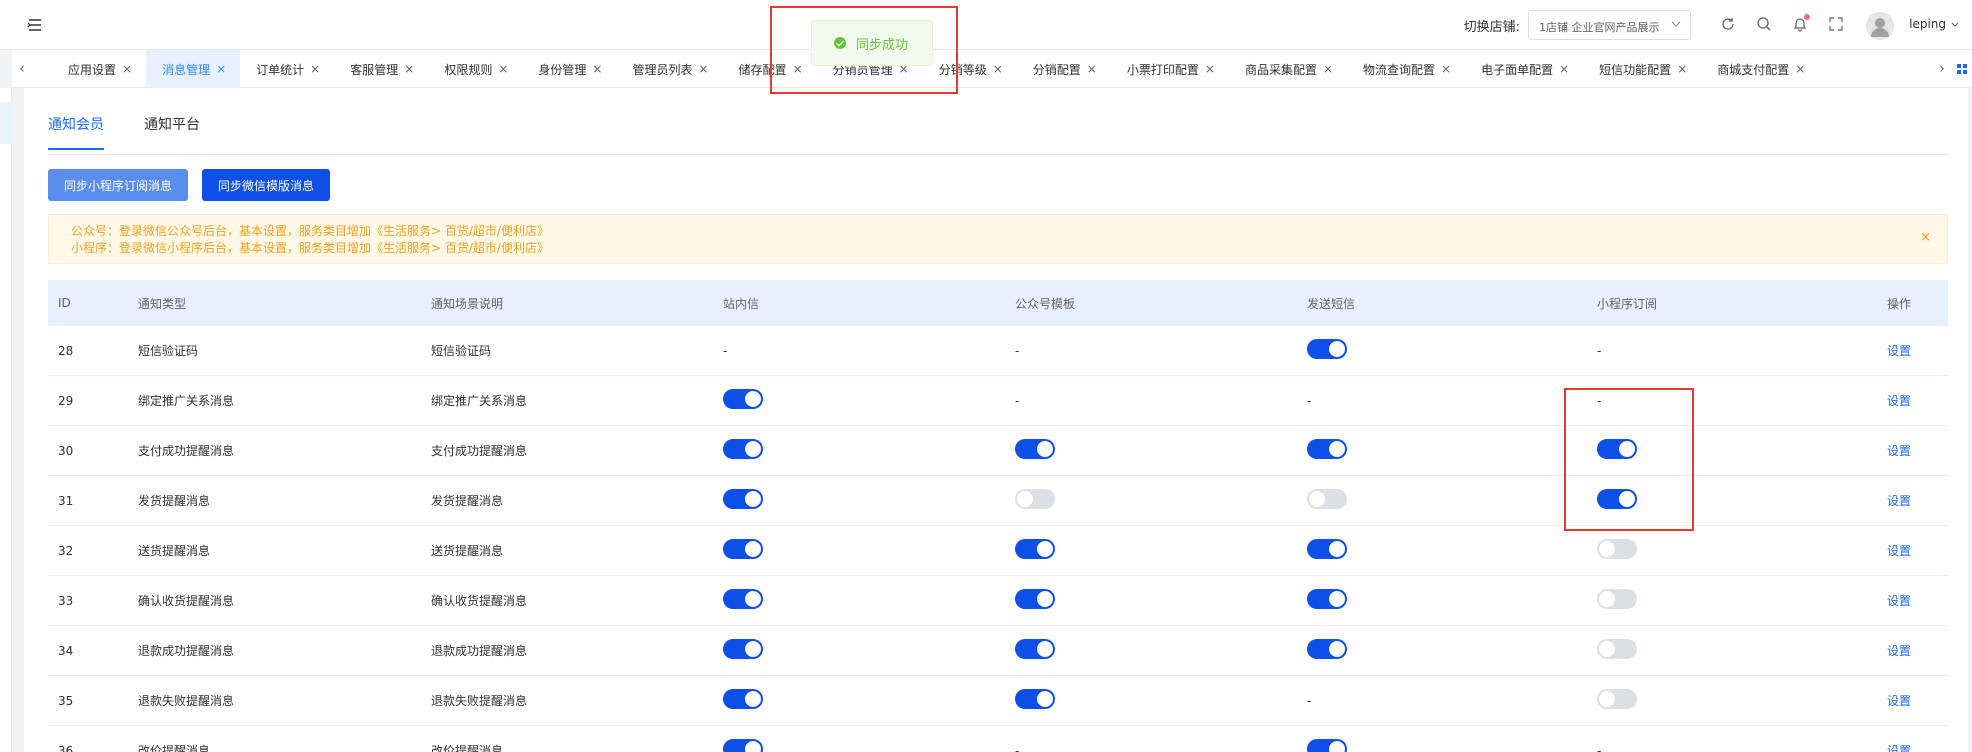 The height and width of the screenshot is (752, 1972). I want to click on tab-item: 物流查询配置 ×, so click(1406, 69).